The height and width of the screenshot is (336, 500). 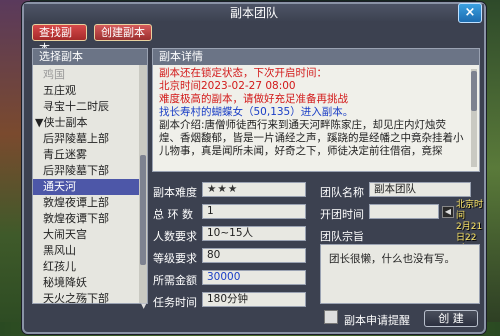 I want to click on dungeon-list-item: 黑风山, so click(x=90, y=251).